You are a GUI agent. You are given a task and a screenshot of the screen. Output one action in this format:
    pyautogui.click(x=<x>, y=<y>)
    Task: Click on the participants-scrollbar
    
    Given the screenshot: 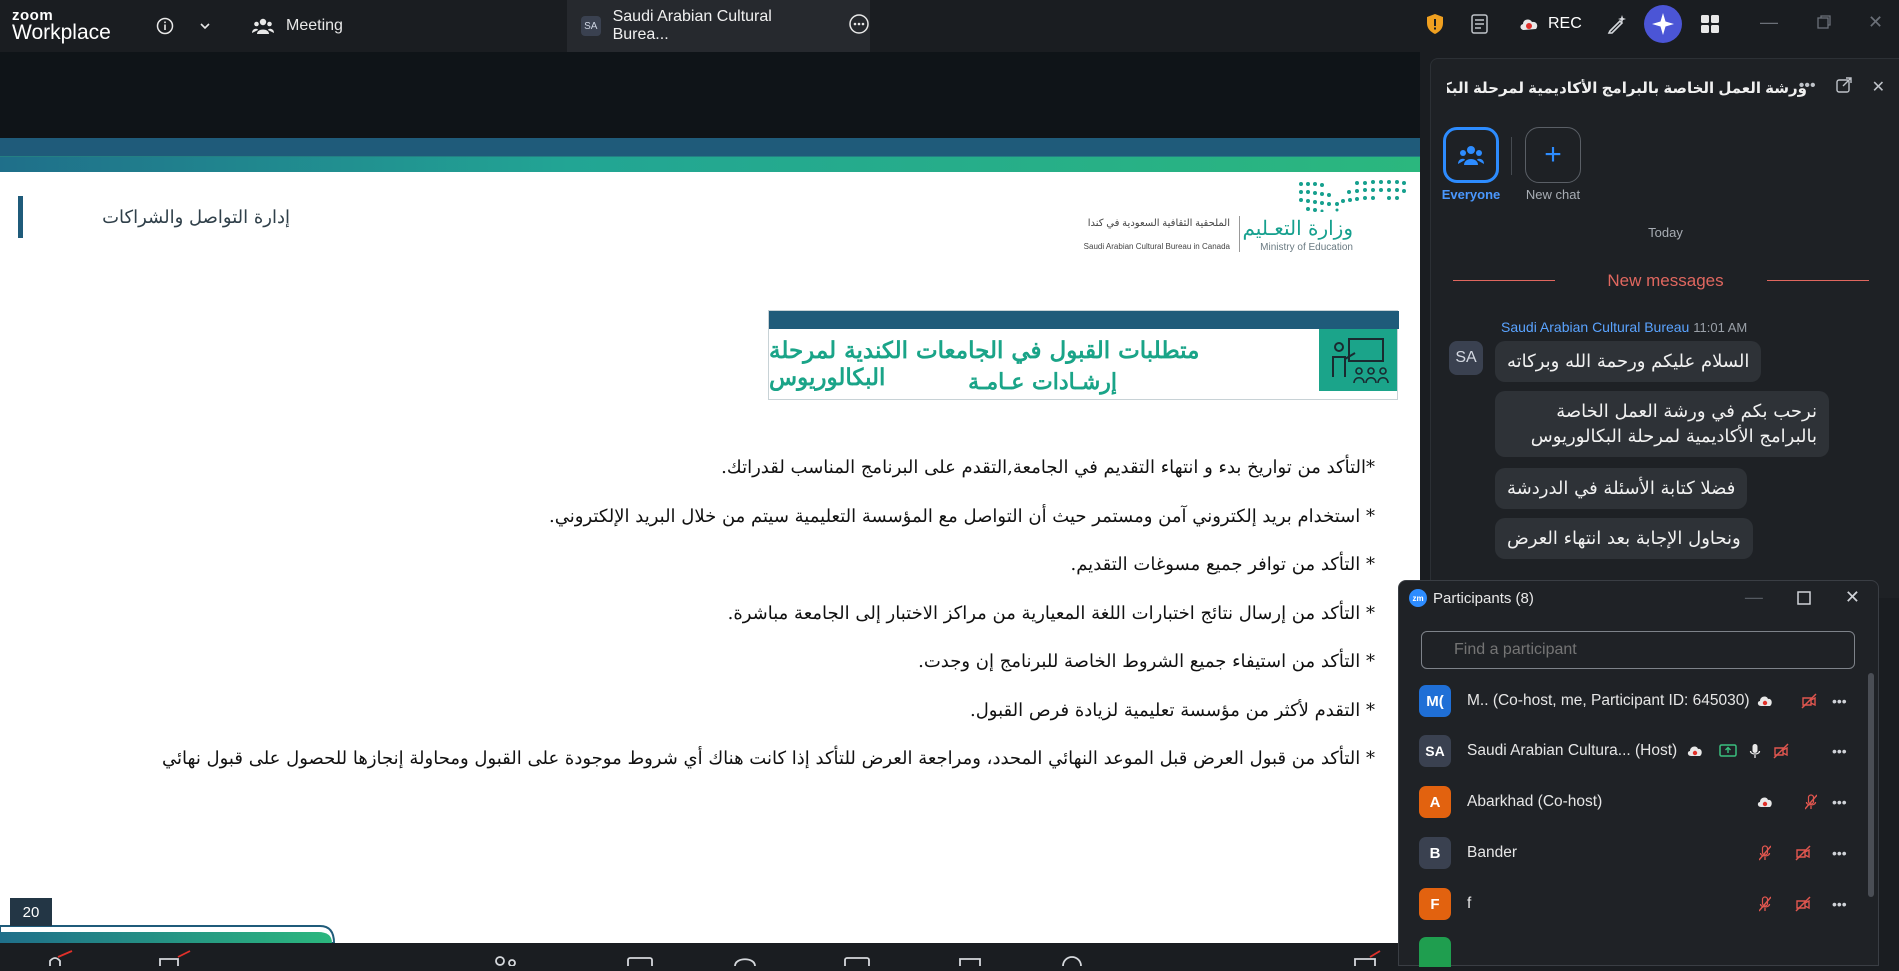 What is the action you would take?
    pyautogui.click(x=1871, y=785)
    